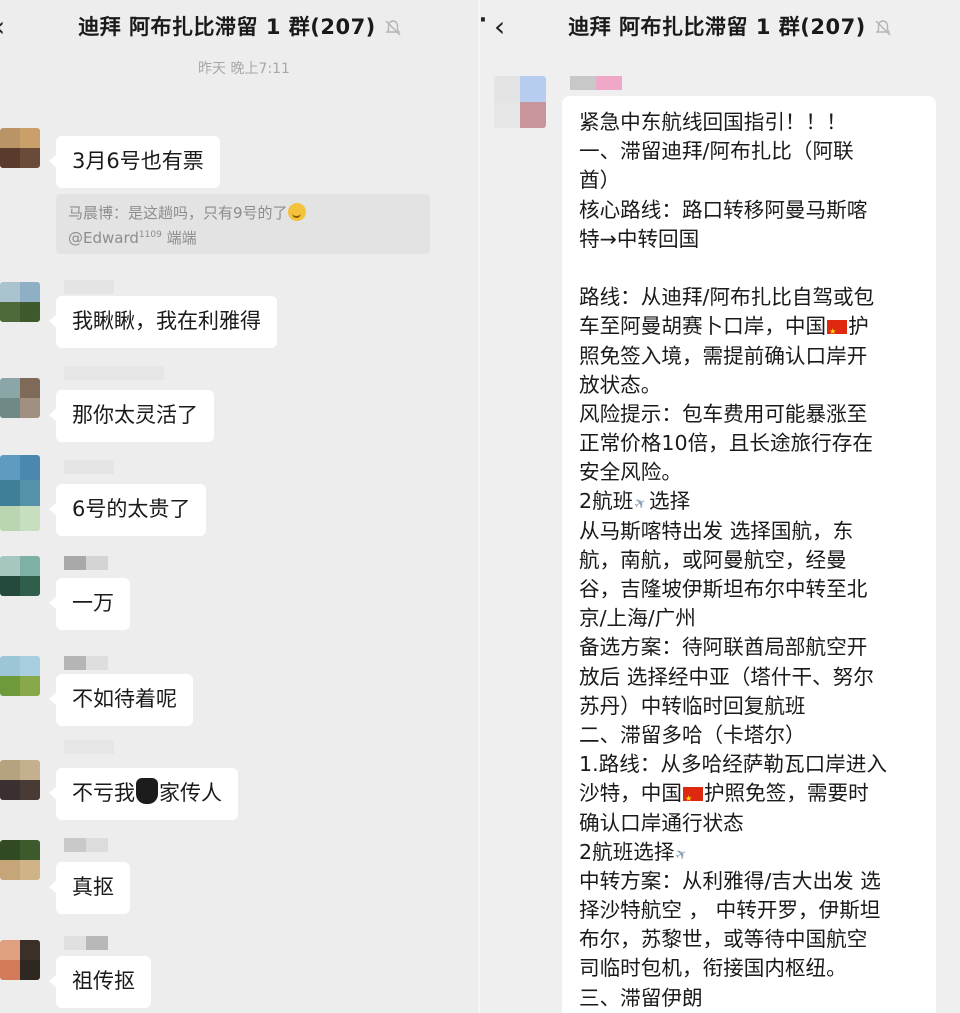 The image size is (960, 1013). Describe the element at coordinates (135, 415) in the screenshot. I see `message-text: 那你太灵活了` at that location.